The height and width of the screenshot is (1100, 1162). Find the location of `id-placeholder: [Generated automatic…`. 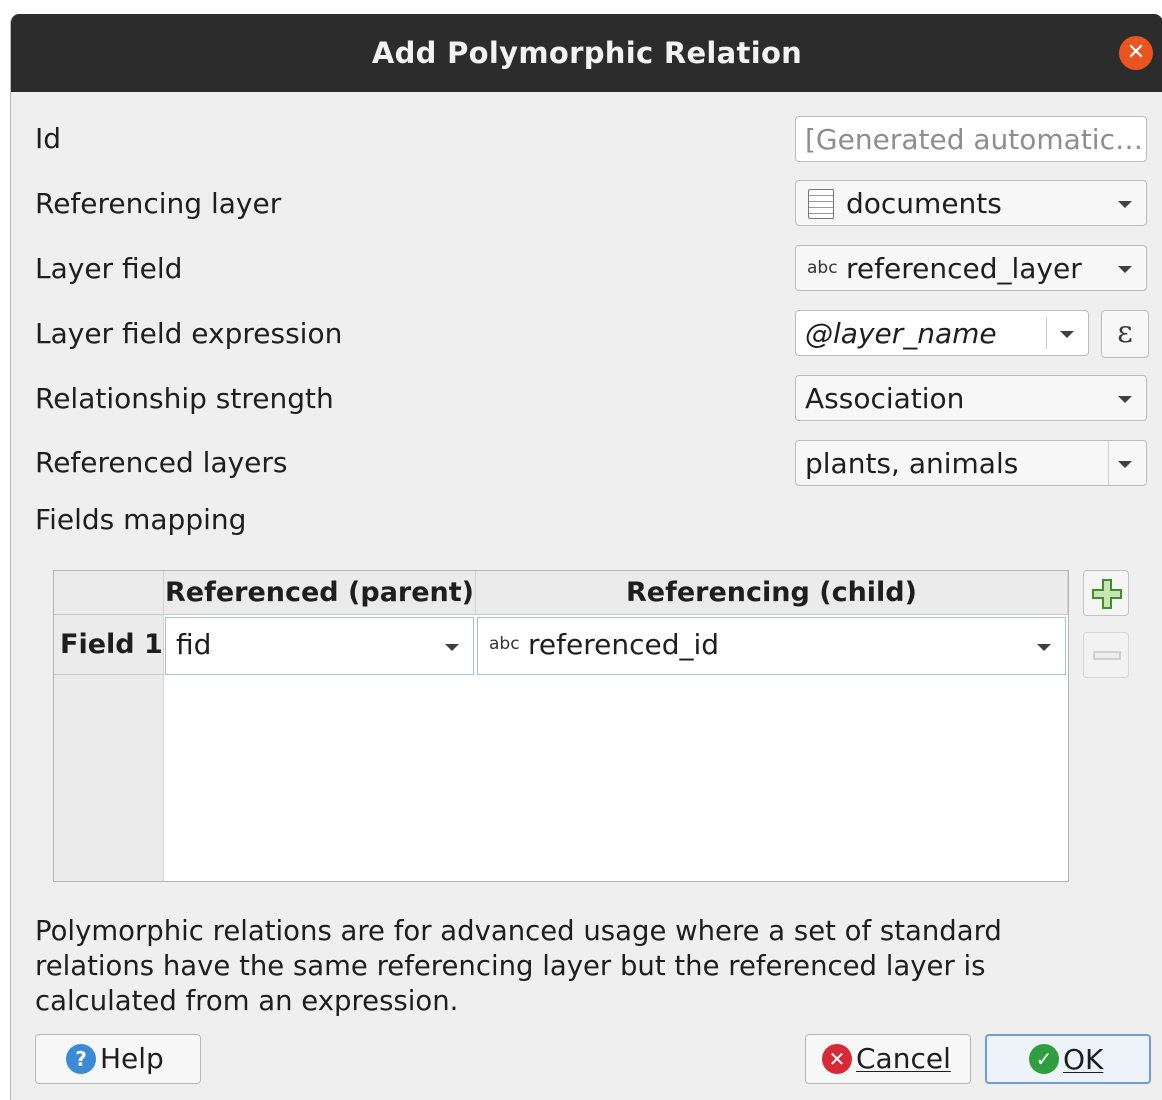

id-placeholder: [Generated automatic… is located at coordinates (974, 139).